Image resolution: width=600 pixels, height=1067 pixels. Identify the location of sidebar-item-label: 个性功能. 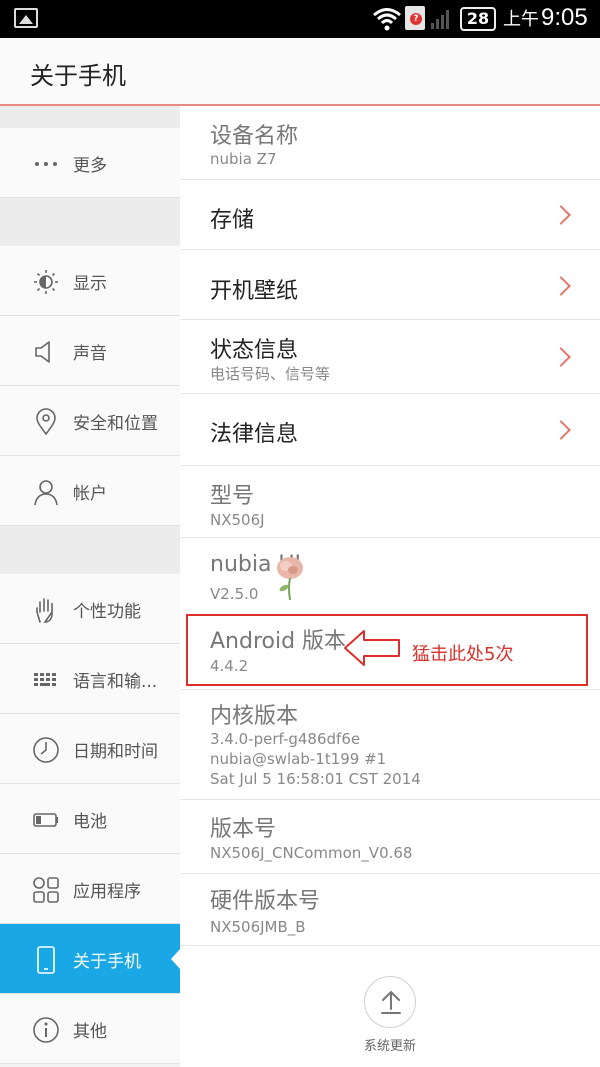
(107, 612).